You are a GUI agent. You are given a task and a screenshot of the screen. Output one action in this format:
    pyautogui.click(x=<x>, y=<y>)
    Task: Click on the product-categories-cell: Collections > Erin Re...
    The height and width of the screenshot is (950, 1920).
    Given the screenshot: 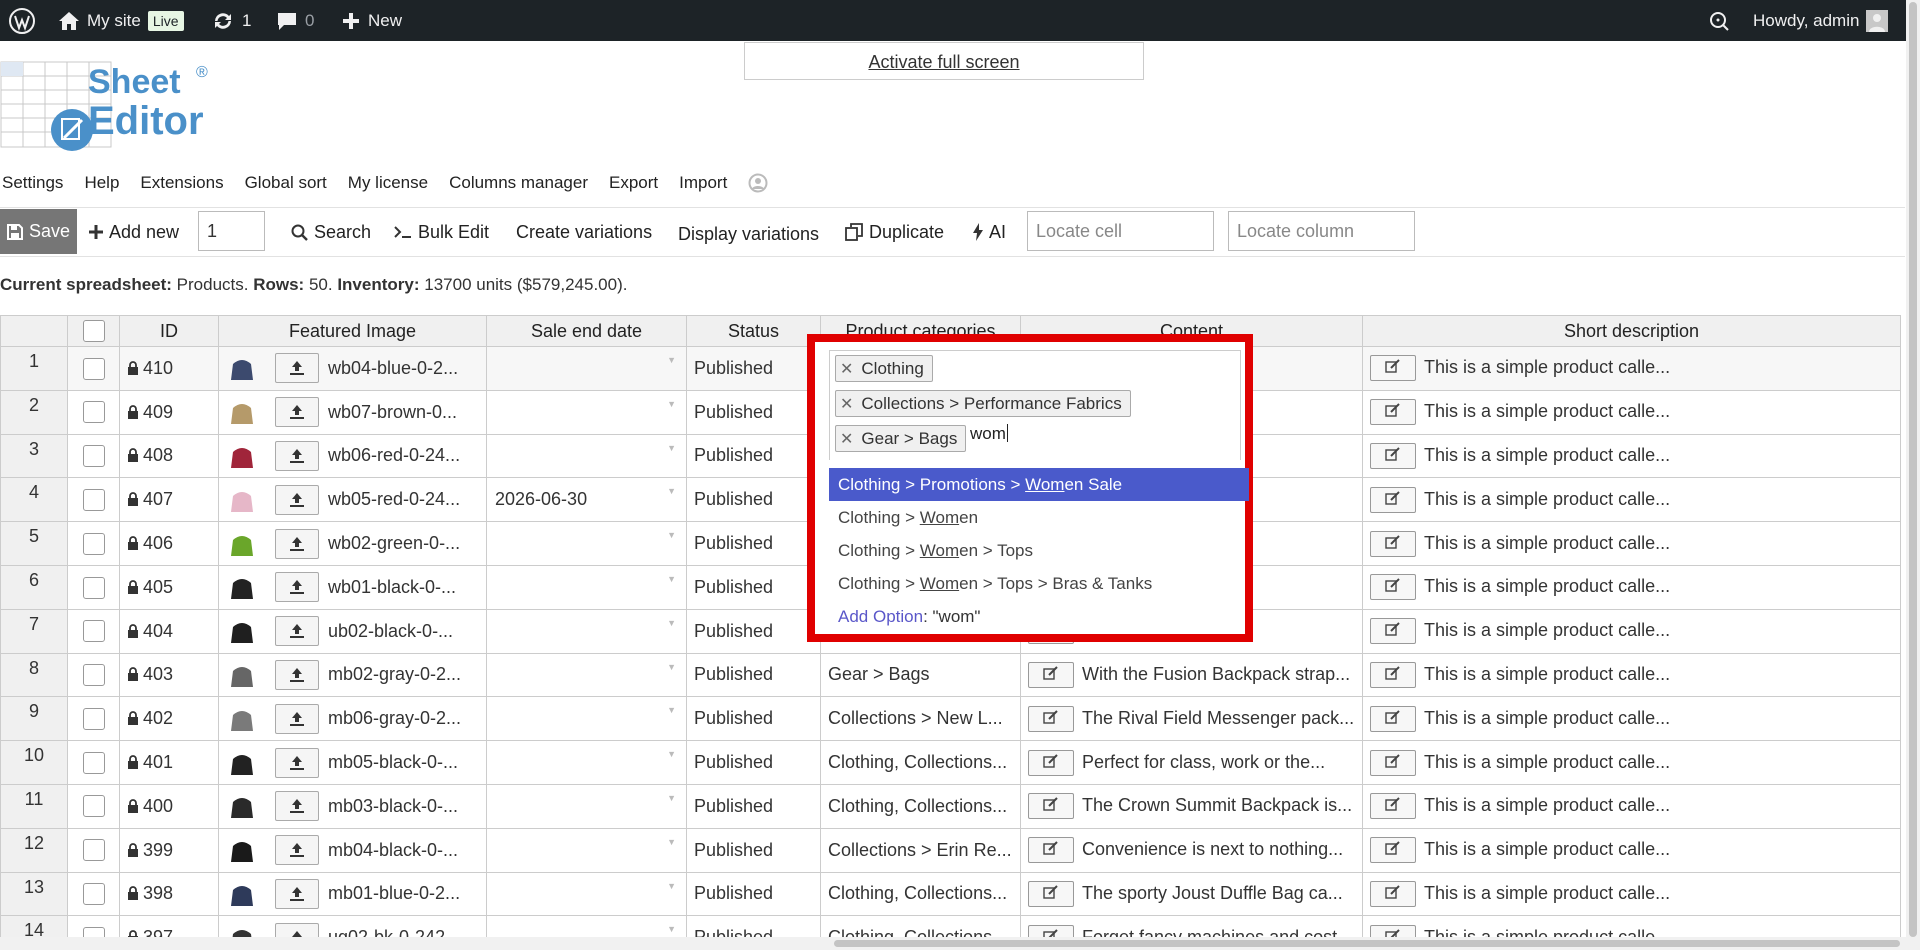 What is the action you would take?
    pyautogui.click(x=920, y=850)
    